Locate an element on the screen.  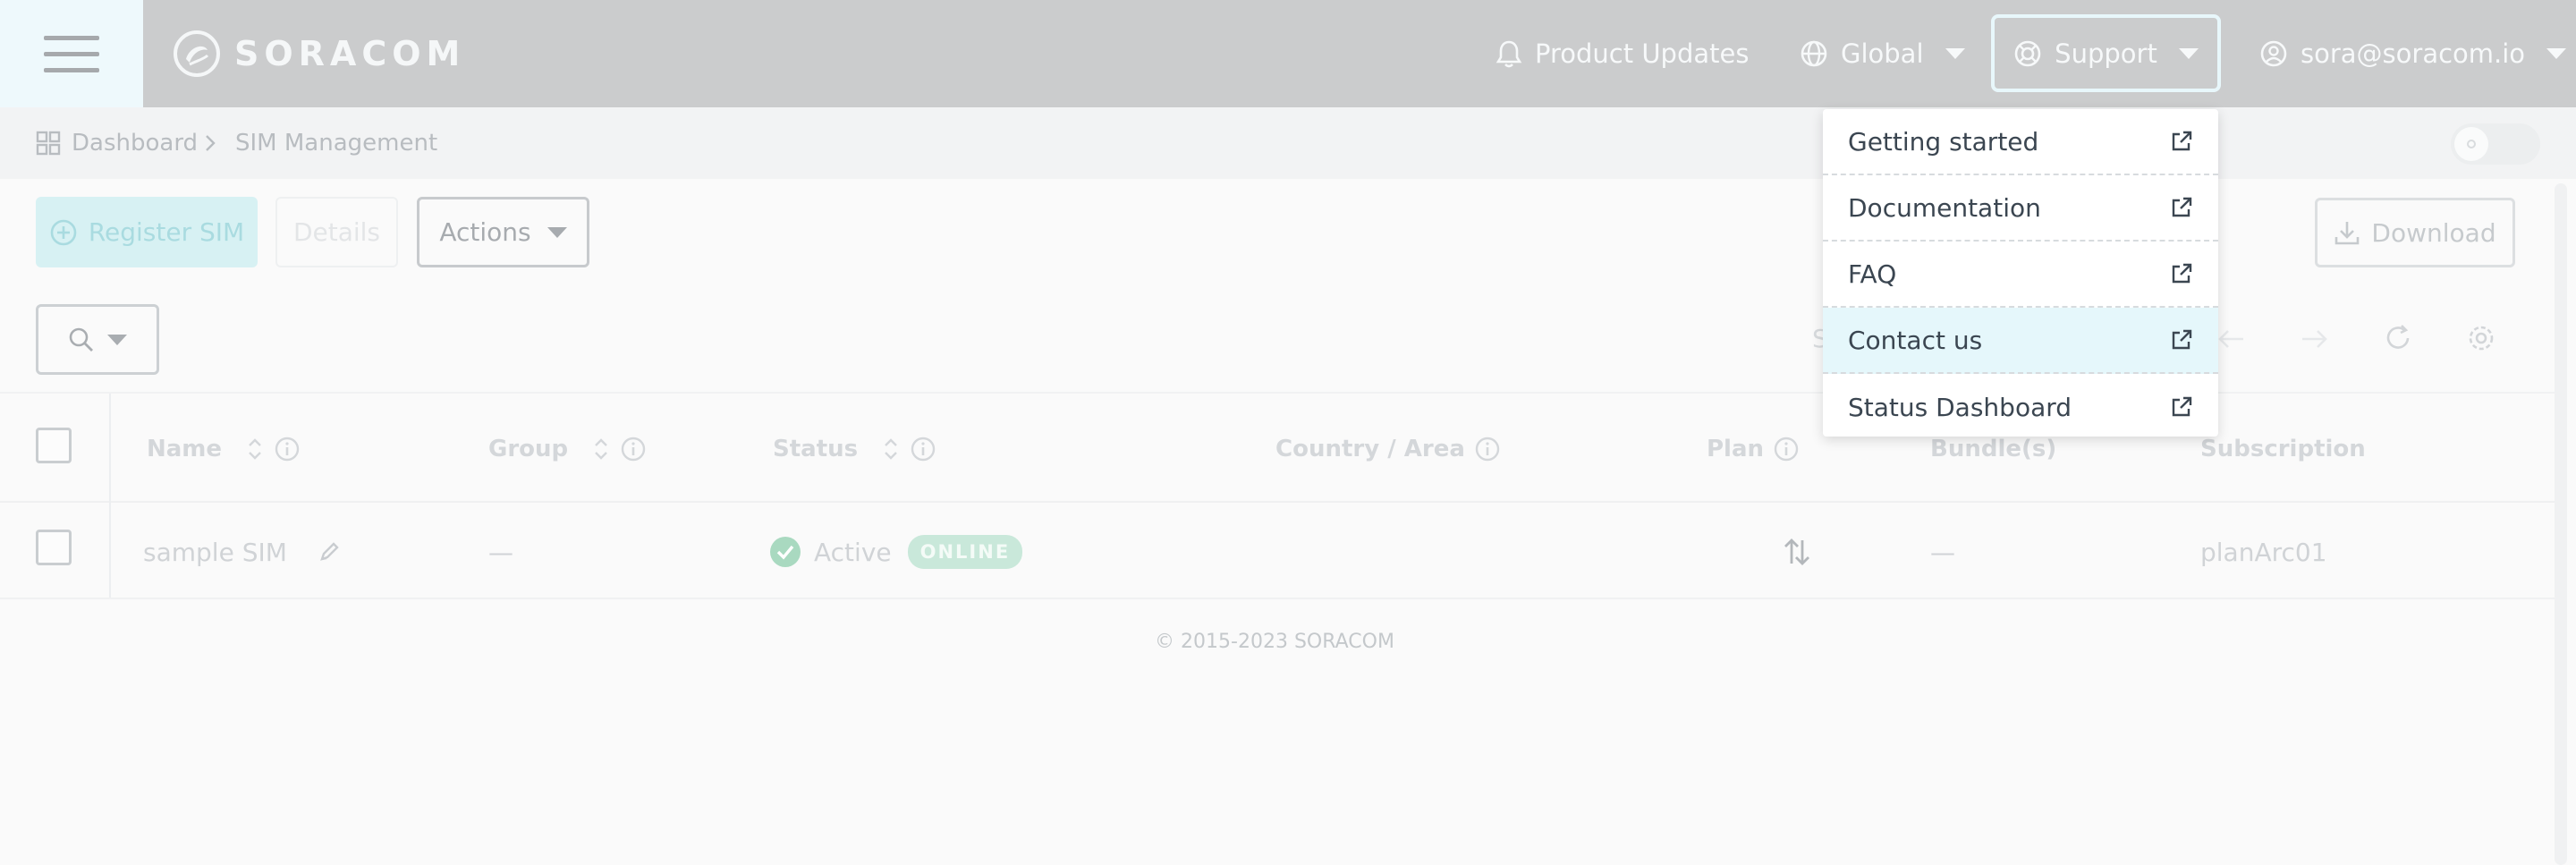
column-header-label: Name is located at coordinates (185, 449).